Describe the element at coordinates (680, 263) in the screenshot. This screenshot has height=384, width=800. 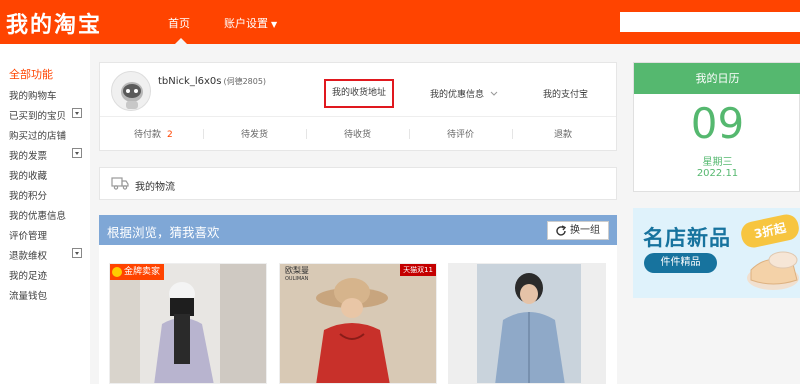
I see `banner-subtitle: 件件精品` at that location.